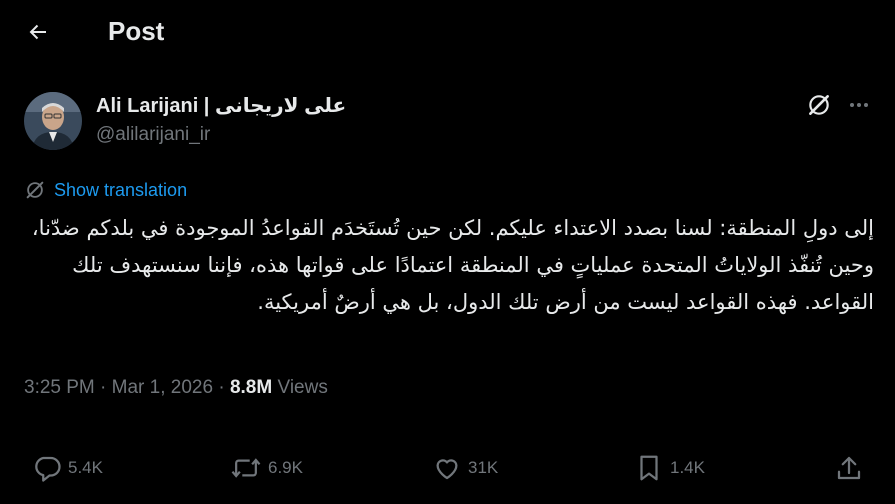  Describe the element at coordinates (649, 468) in the screenshot. I see `bookmark-icon` at that location.